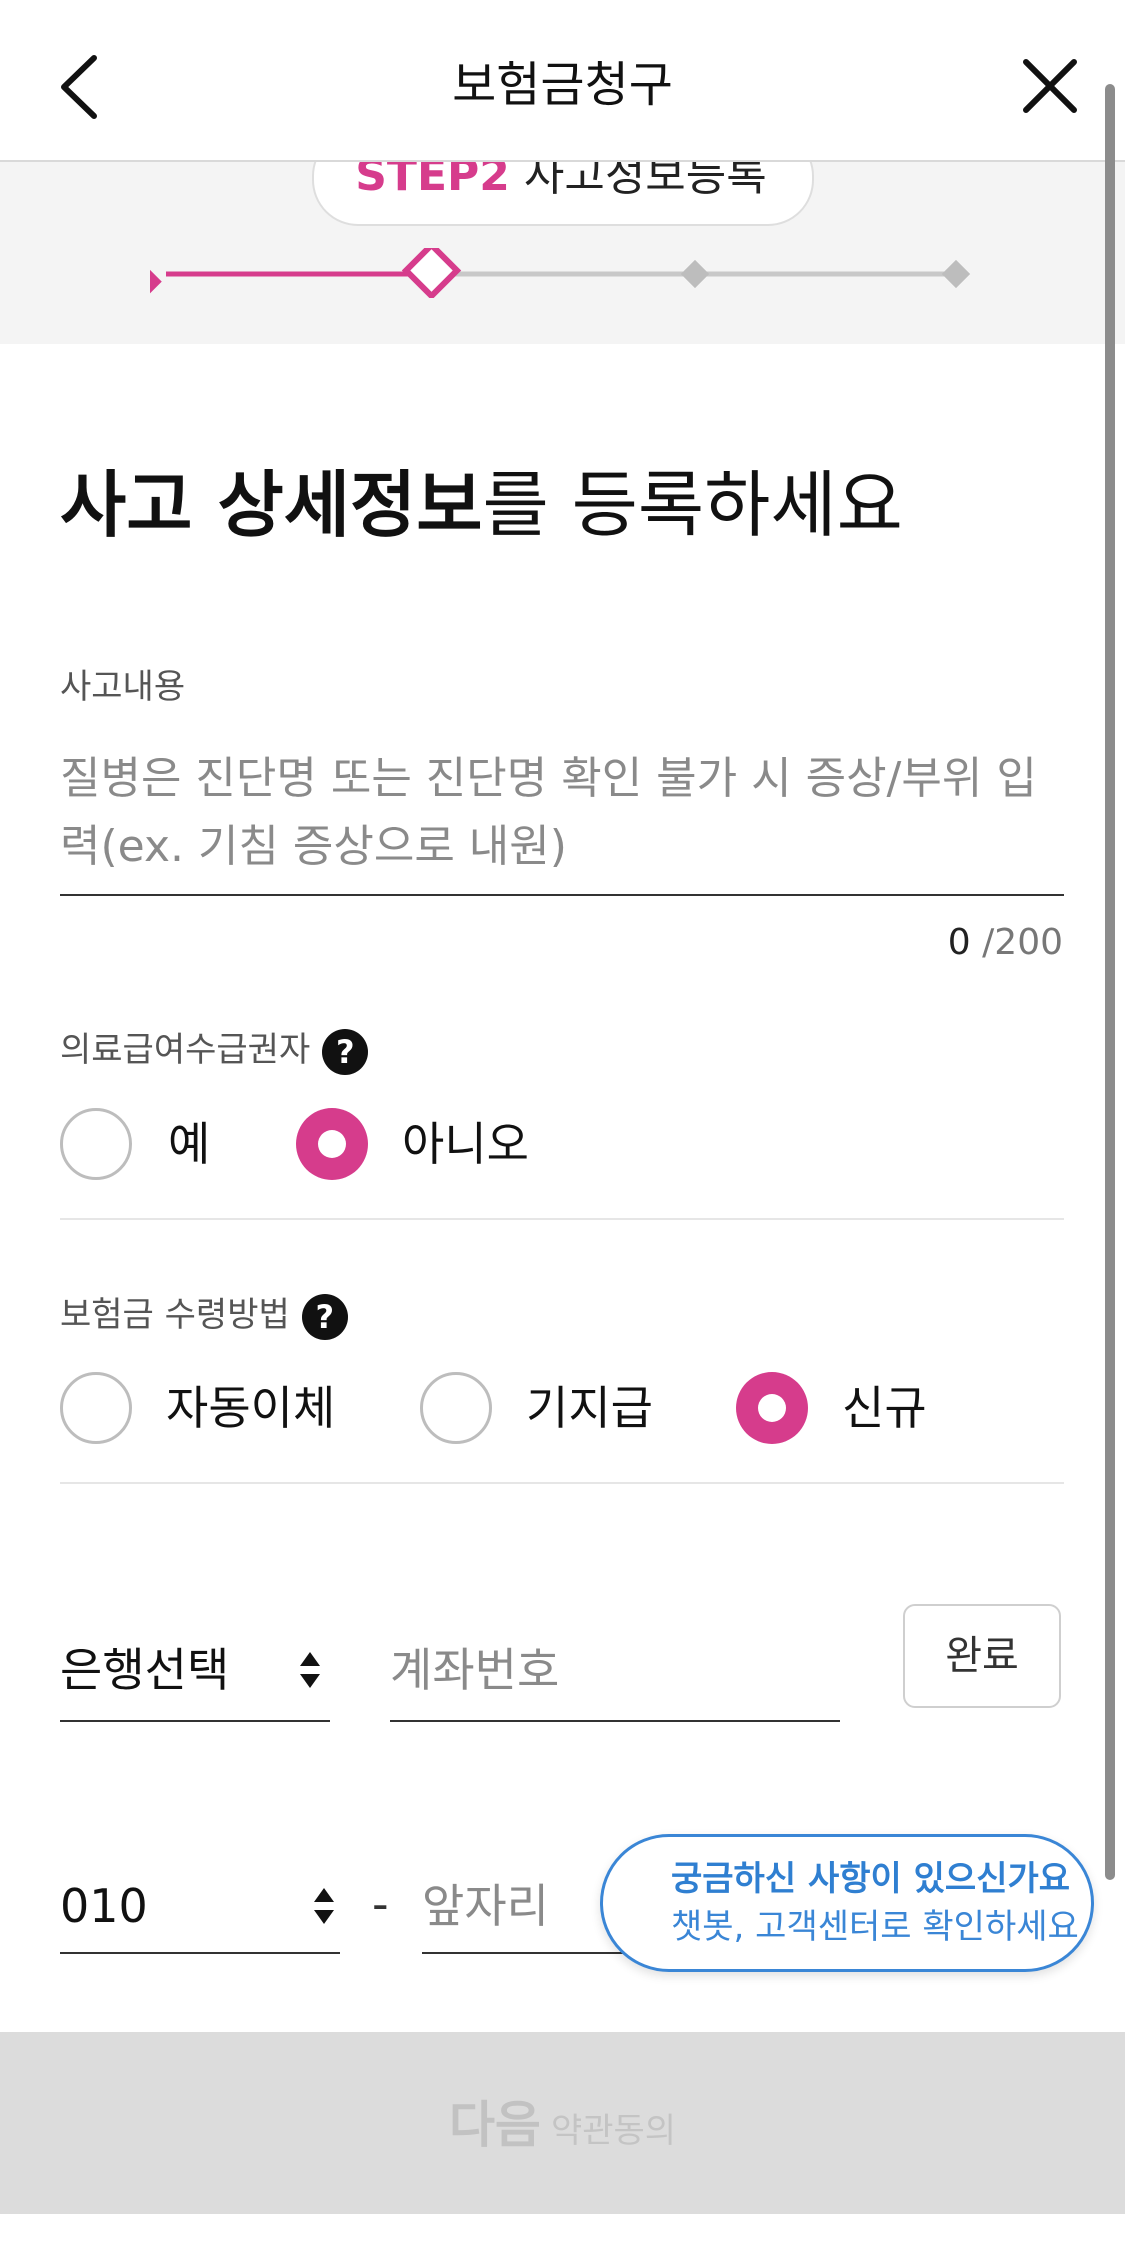  What do you see at coordinates (847, 1903) in the screenshot?
I see `chatbot-bubble: 궁금하신 사항이 있으신가요 챗봇, 고객센터로 확인하세요` at bounding box center [847, 1903].